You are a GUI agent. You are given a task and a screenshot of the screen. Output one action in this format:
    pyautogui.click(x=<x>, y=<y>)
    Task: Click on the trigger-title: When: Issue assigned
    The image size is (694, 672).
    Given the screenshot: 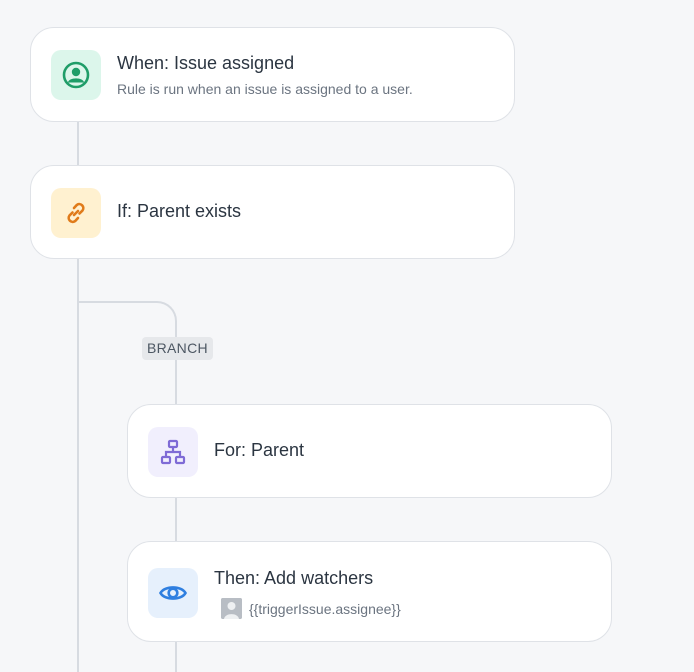 What is the action you would take?
    pyautogui.click(x=206, y=63)
    